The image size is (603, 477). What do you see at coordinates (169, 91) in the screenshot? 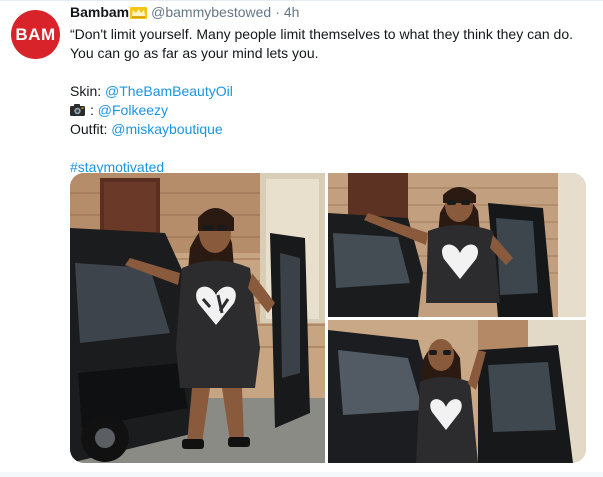
I see `mention-link-skin: @TheBamBeautyOil` at bounding box center [169, 91].